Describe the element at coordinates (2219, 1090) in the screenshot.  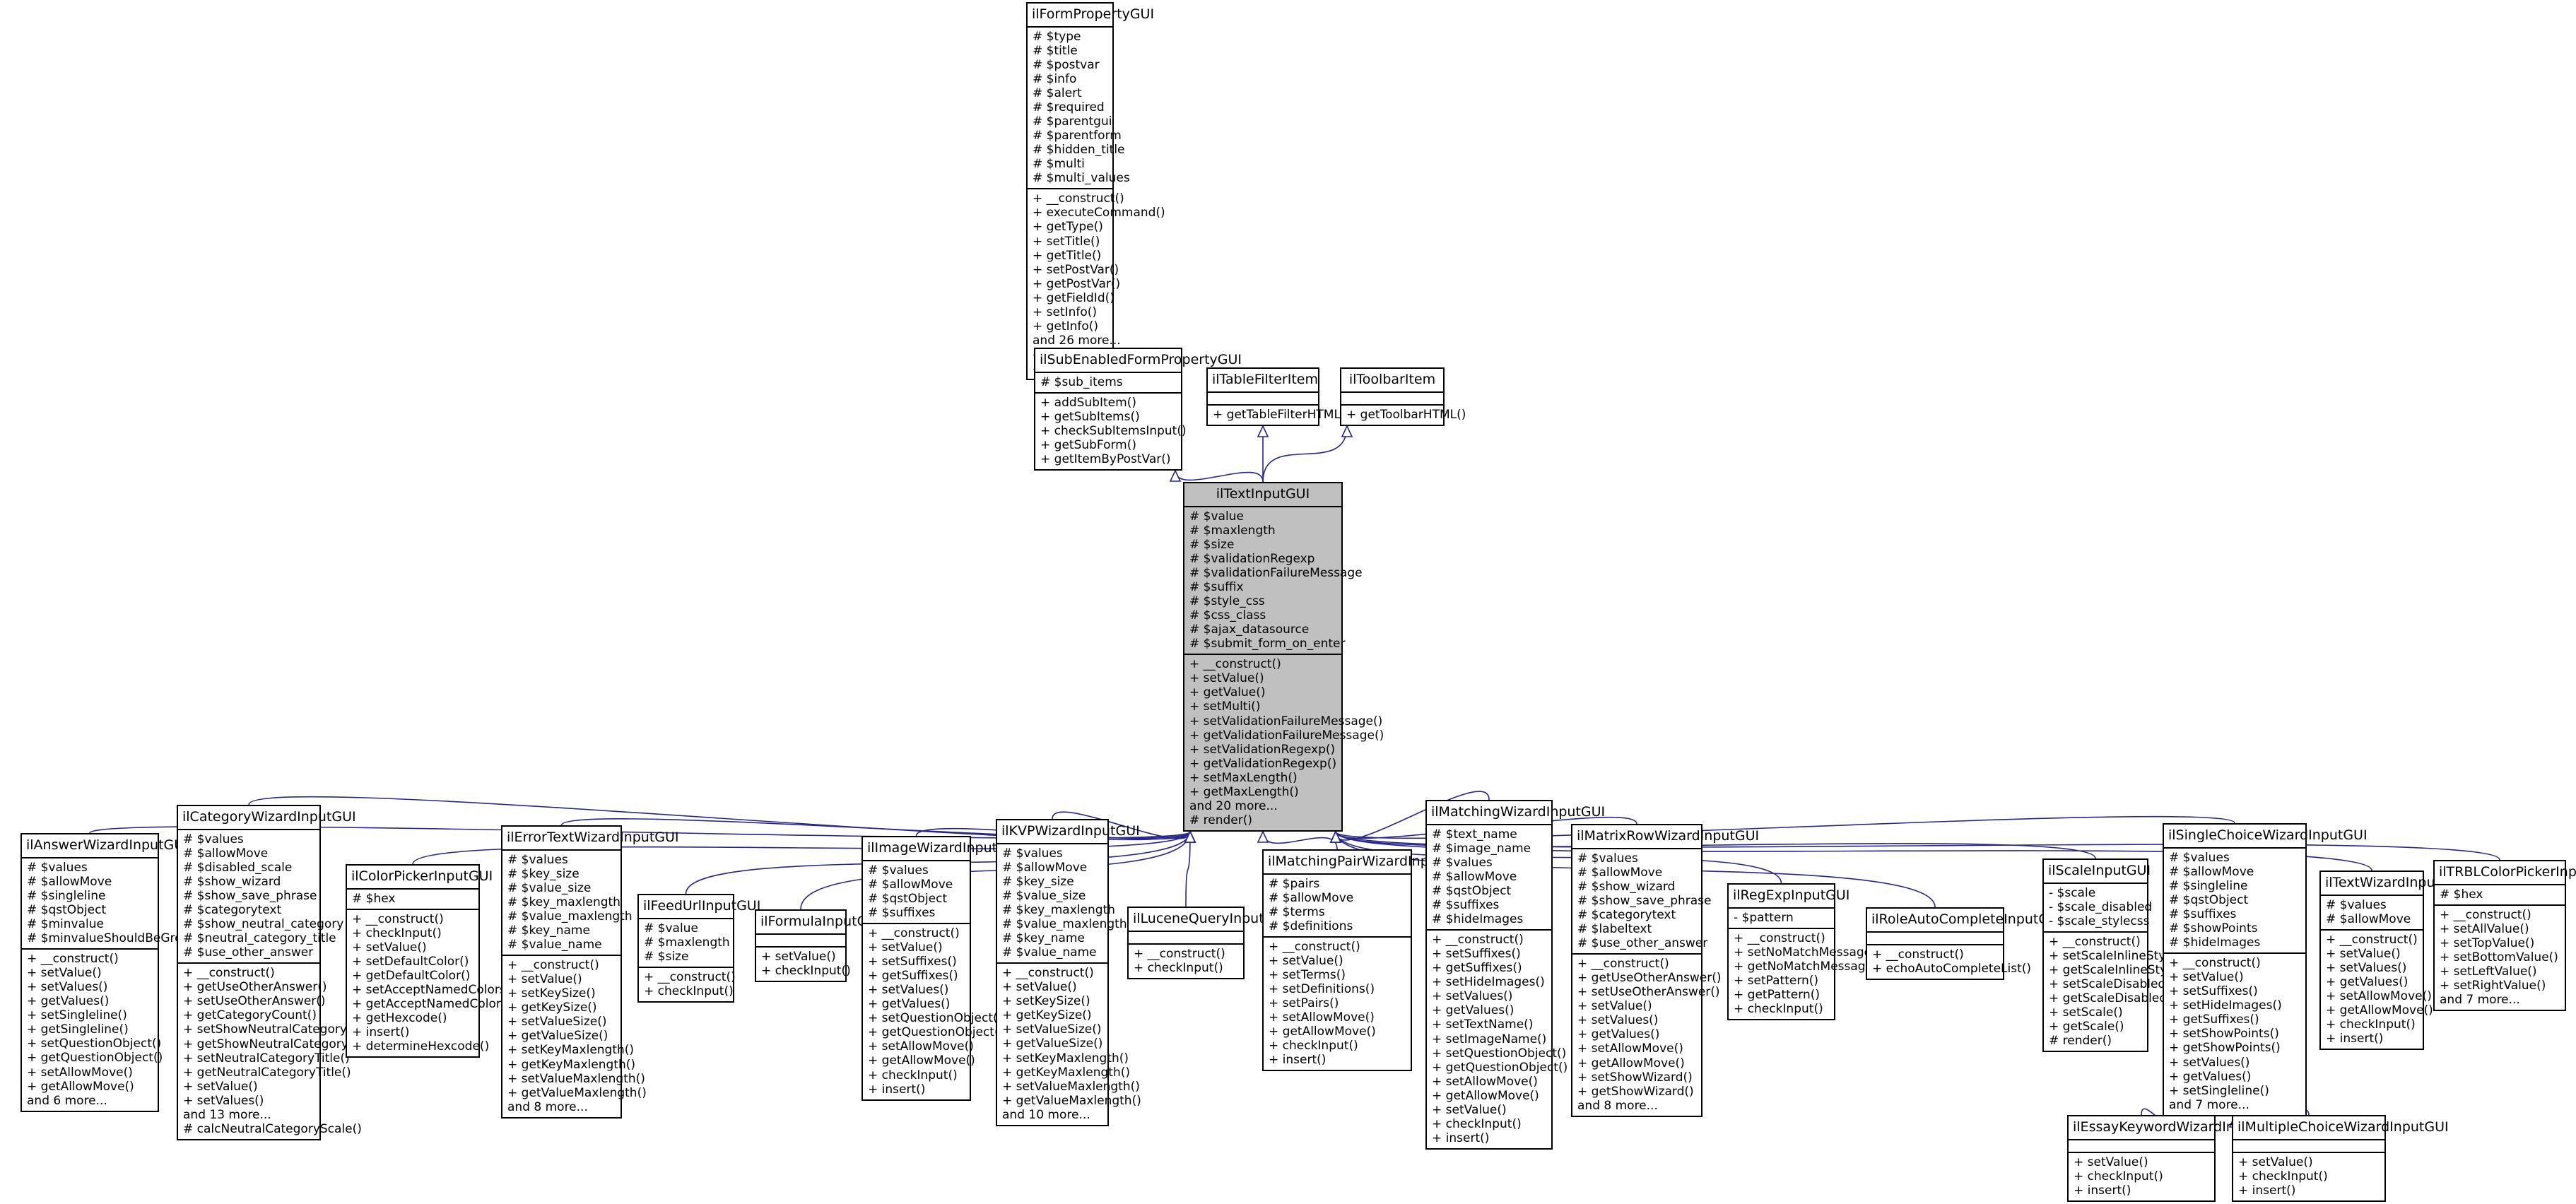
I see `class-method: + setSingleline()` at that location.